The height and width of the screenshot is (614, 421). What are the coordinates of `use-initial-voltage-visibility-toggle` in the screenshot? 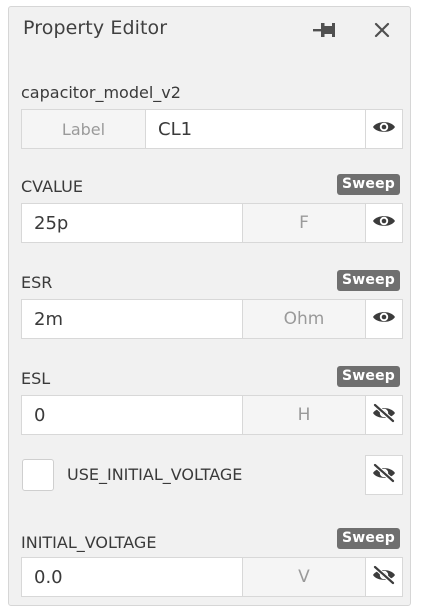 It's located at (384, 475).